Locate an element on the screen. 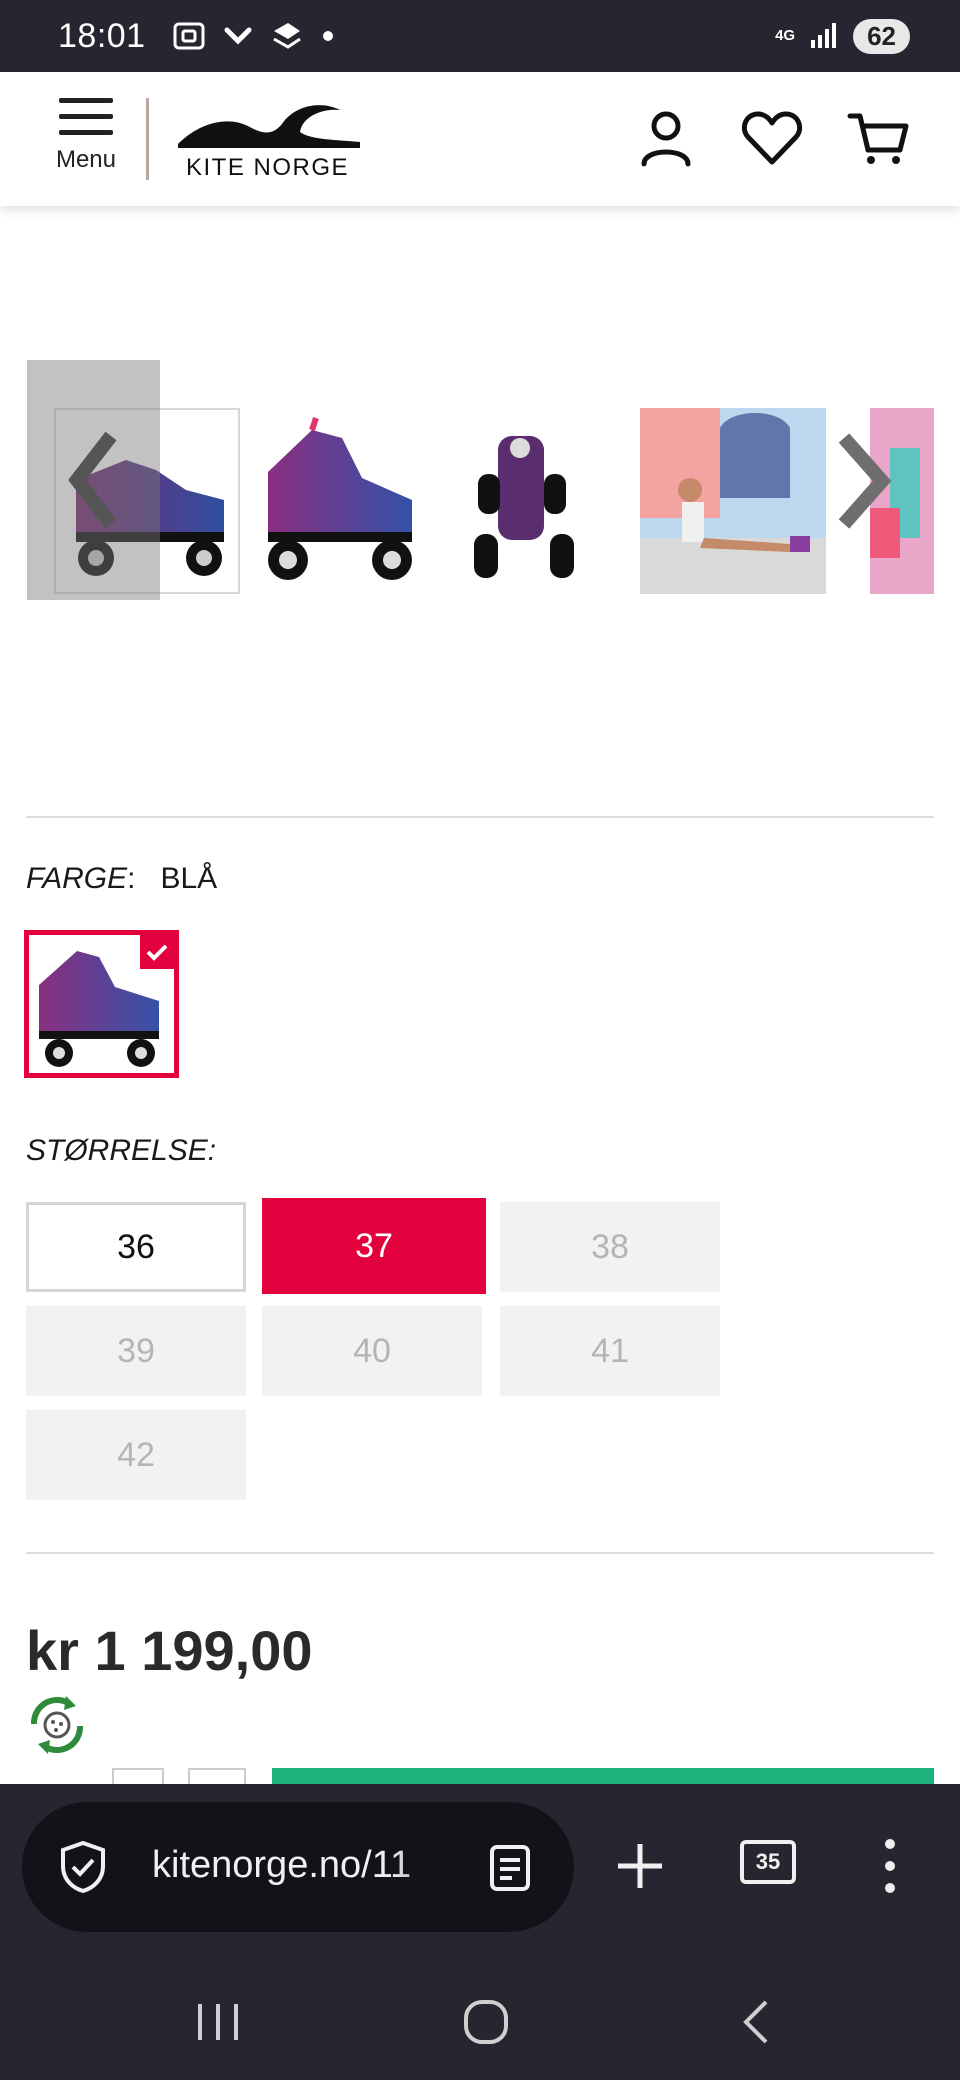 Image resolution: width=960 pixels, height=2080 pixels. size-option-39: 39 is located at coordinates (136, 1351).